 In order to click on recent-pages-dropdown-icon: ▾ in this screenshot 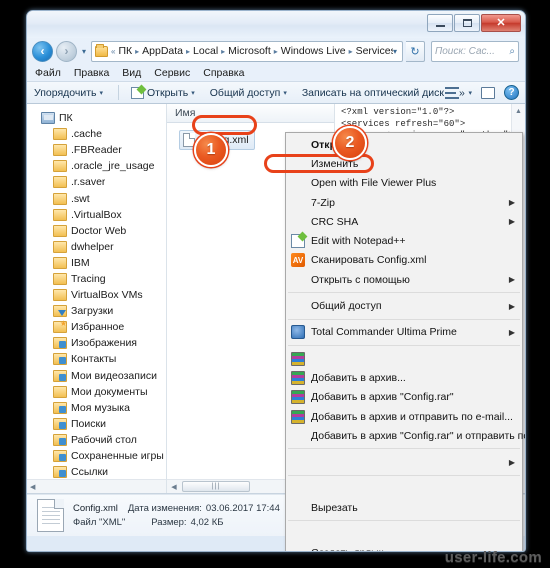, I will do `click(84, 51)`.